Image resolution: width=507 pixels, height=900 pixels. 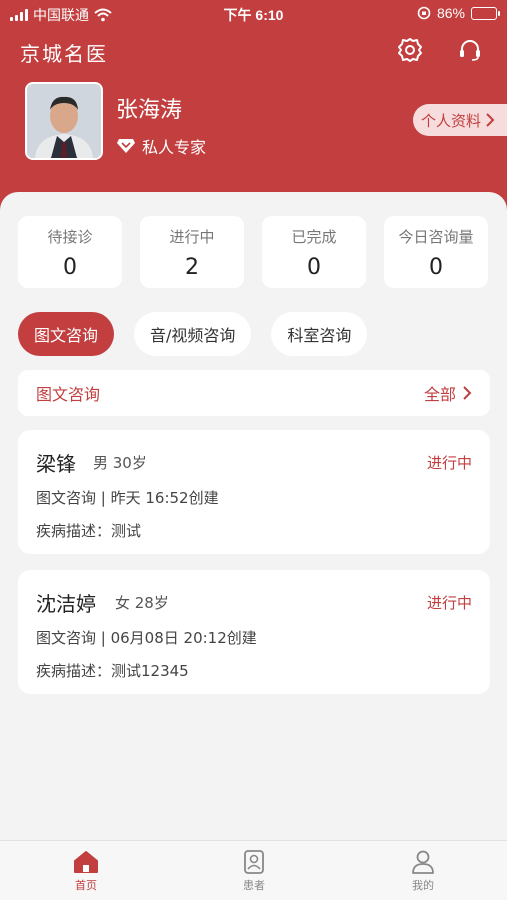 What do you see at coordinates (70, 237) in the screenshot?
I see `stat-label: 待接诊` at bounding box center [70, 237].